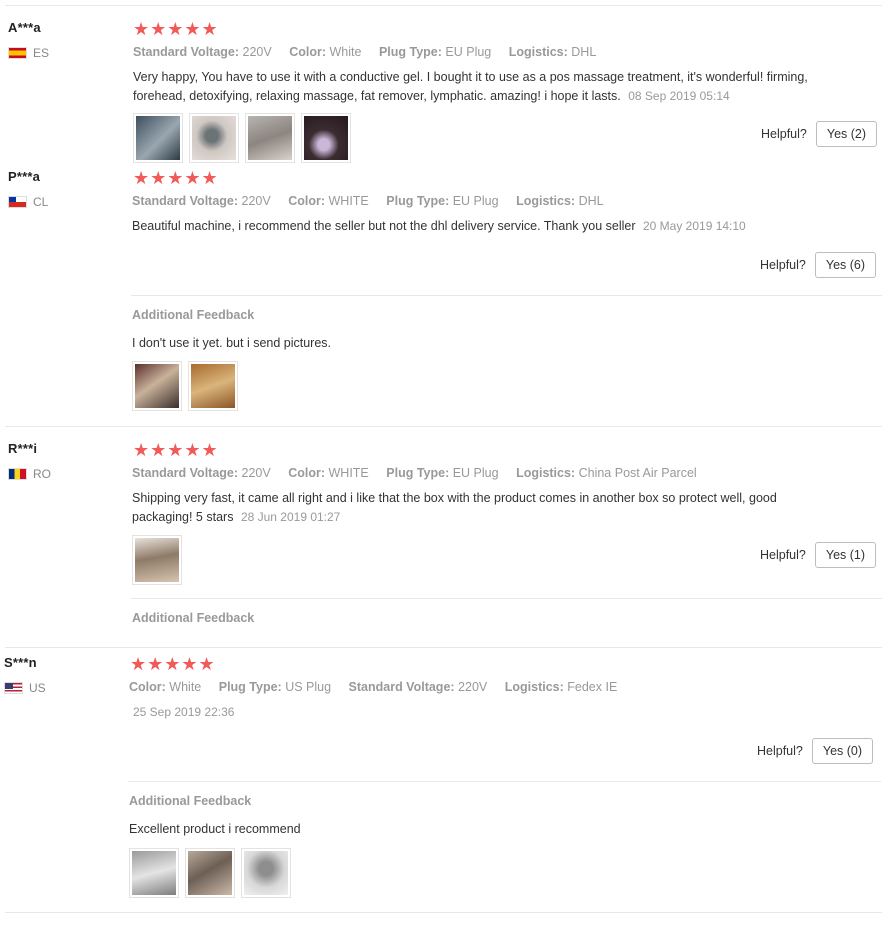 The height and width of the screenshot is (929, 893). I want to click on review-text: 25 Sep 2019 22:36, so click(479, 712).